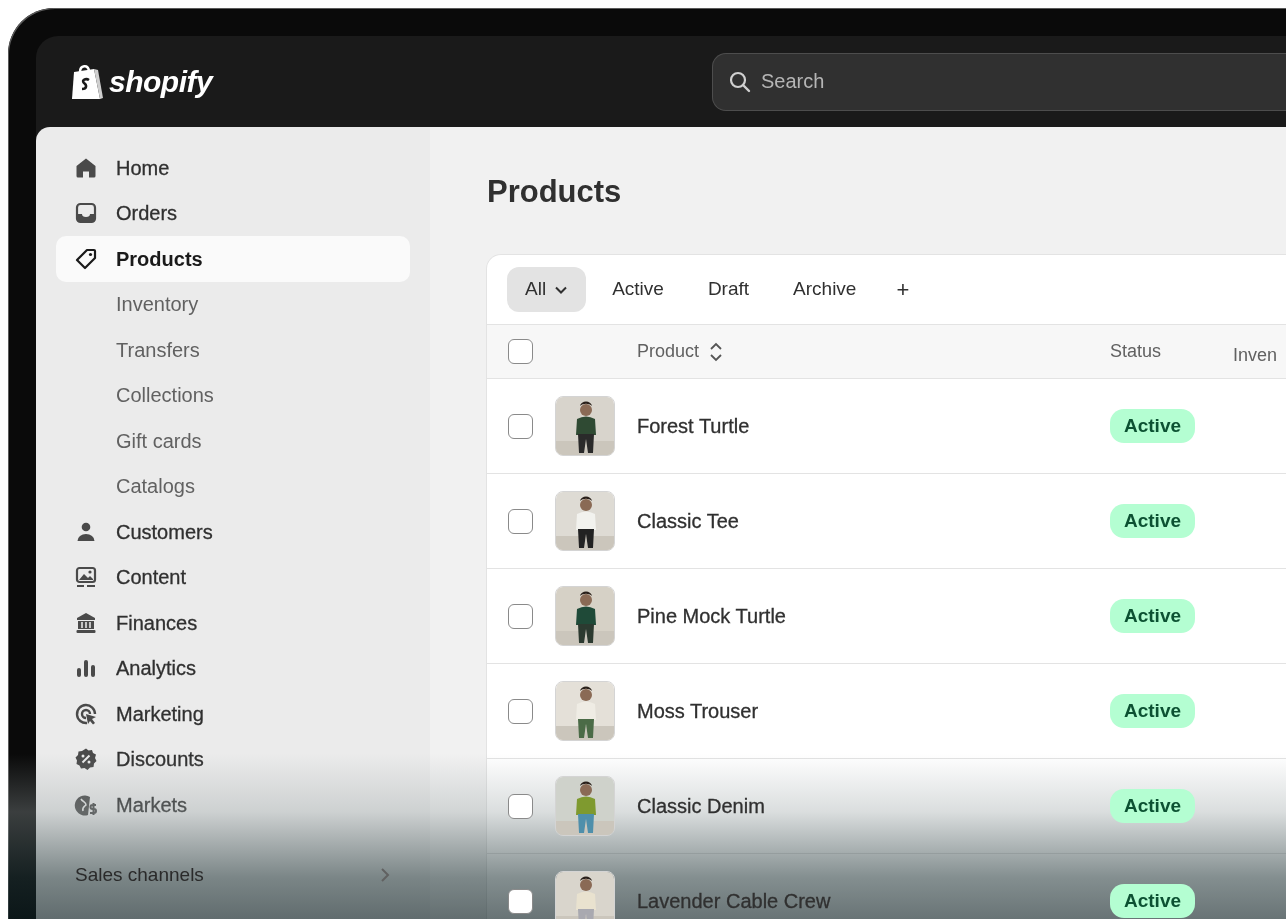 This screenshot has width=1286, height=919. Describe the element at coordinates (701, 806) in the screenshot. I see `product-name: Classic Denim` at that location.